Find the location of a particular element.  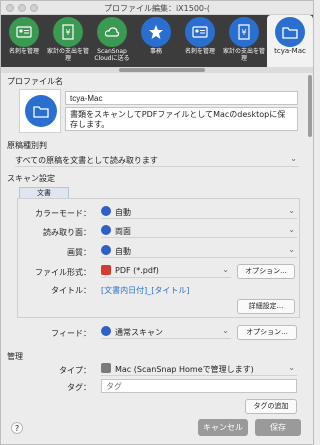

laptop-icon is located at coordinates (106, 368).